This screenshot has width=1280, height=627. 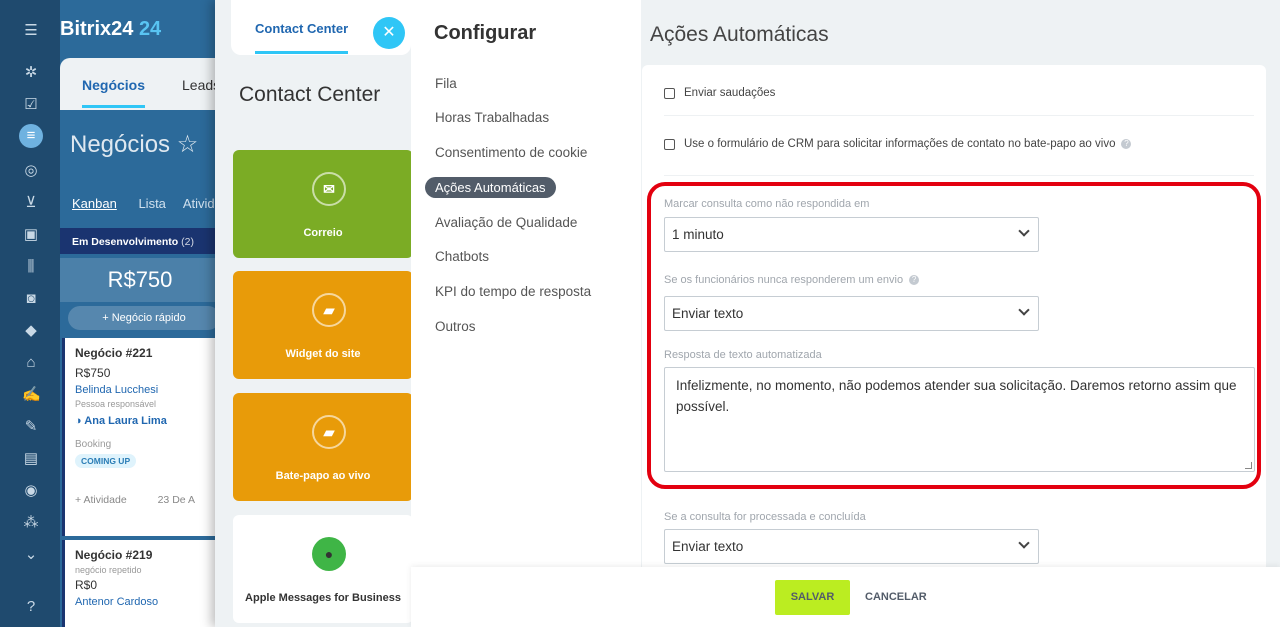 I want to click on view-list: Lista, so click(x=151, y=203).